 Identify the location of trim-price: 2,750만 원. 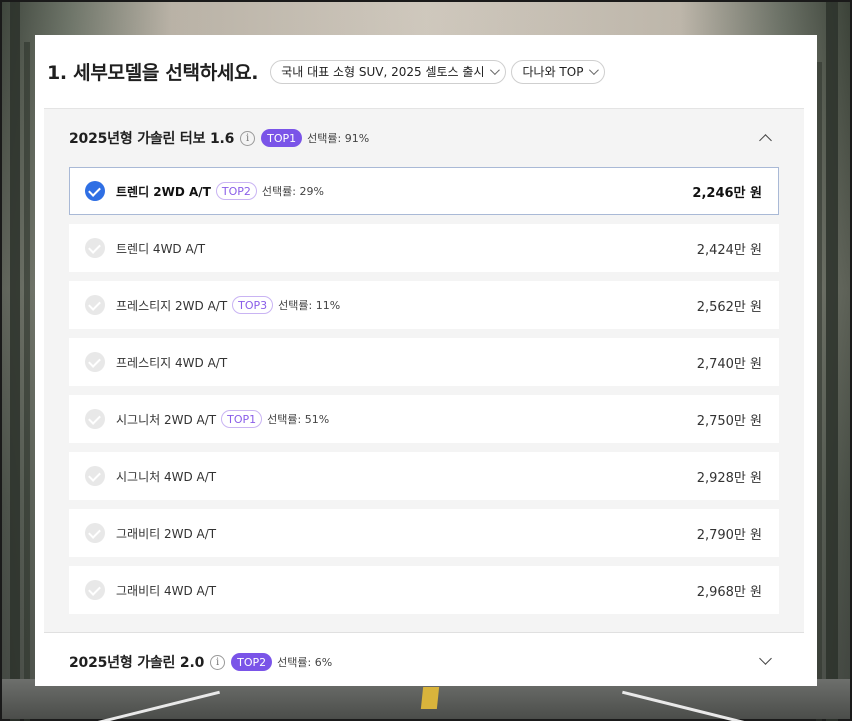
(729, 421).